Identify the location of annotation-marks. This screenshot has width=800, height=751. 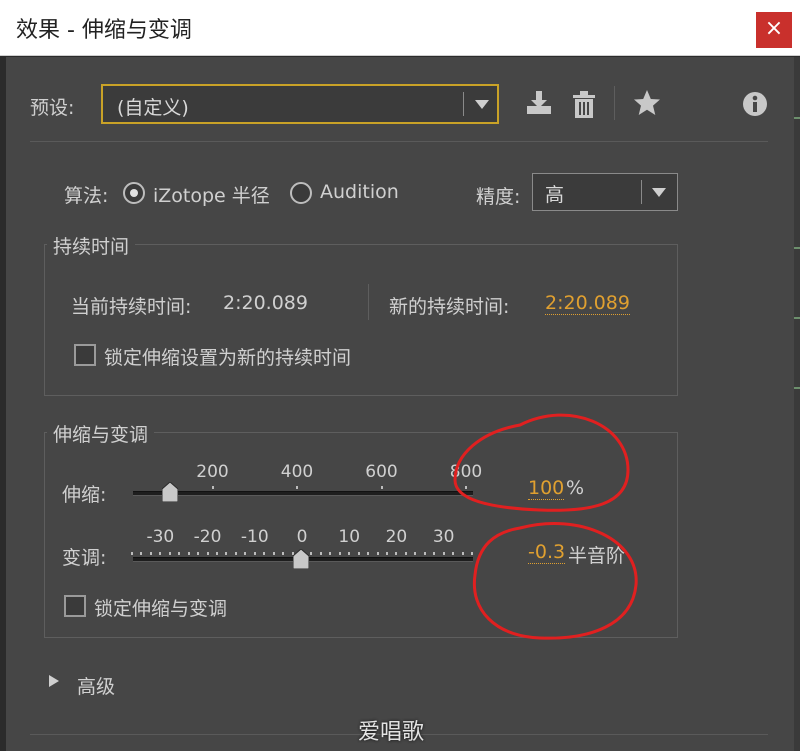
(545, 526).